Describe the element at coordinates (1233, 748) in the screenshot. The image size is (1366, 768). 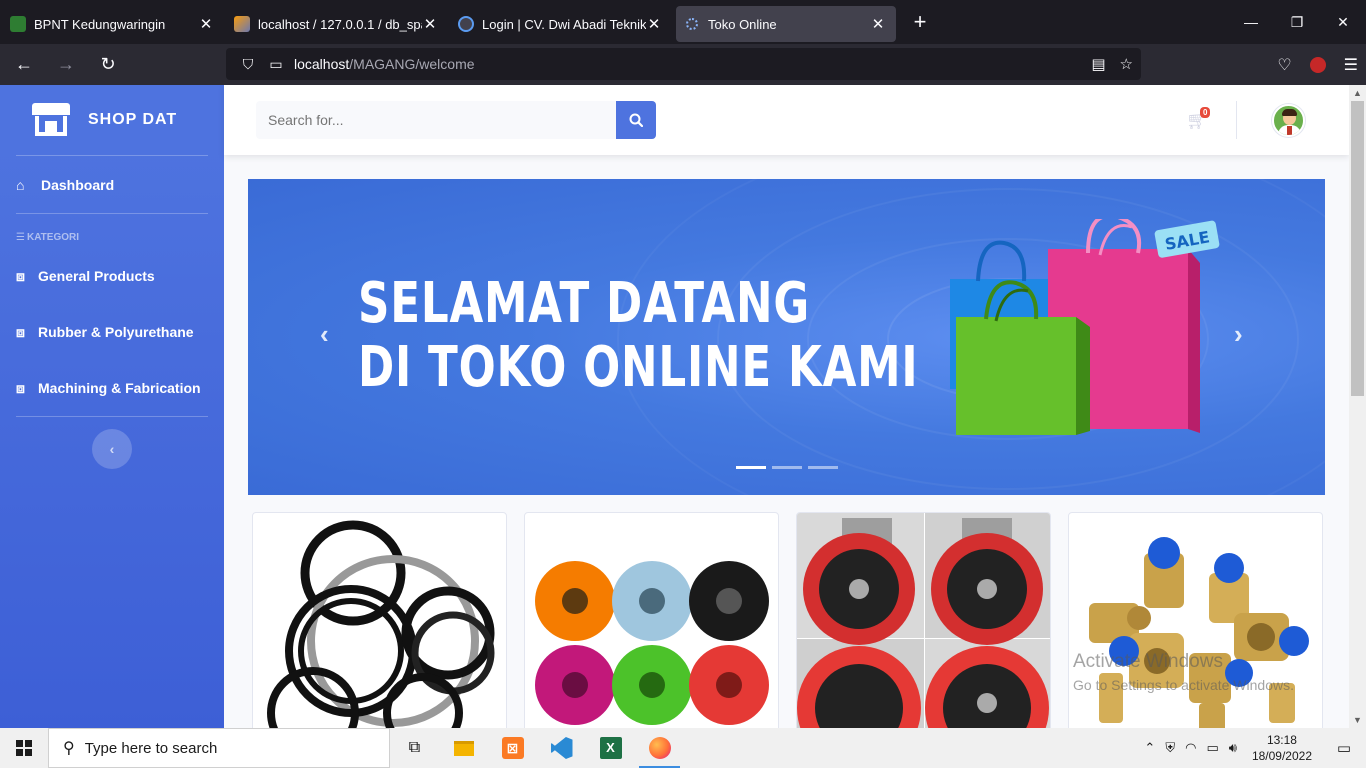
I see `volume-icon: 🔊︎` at that location.